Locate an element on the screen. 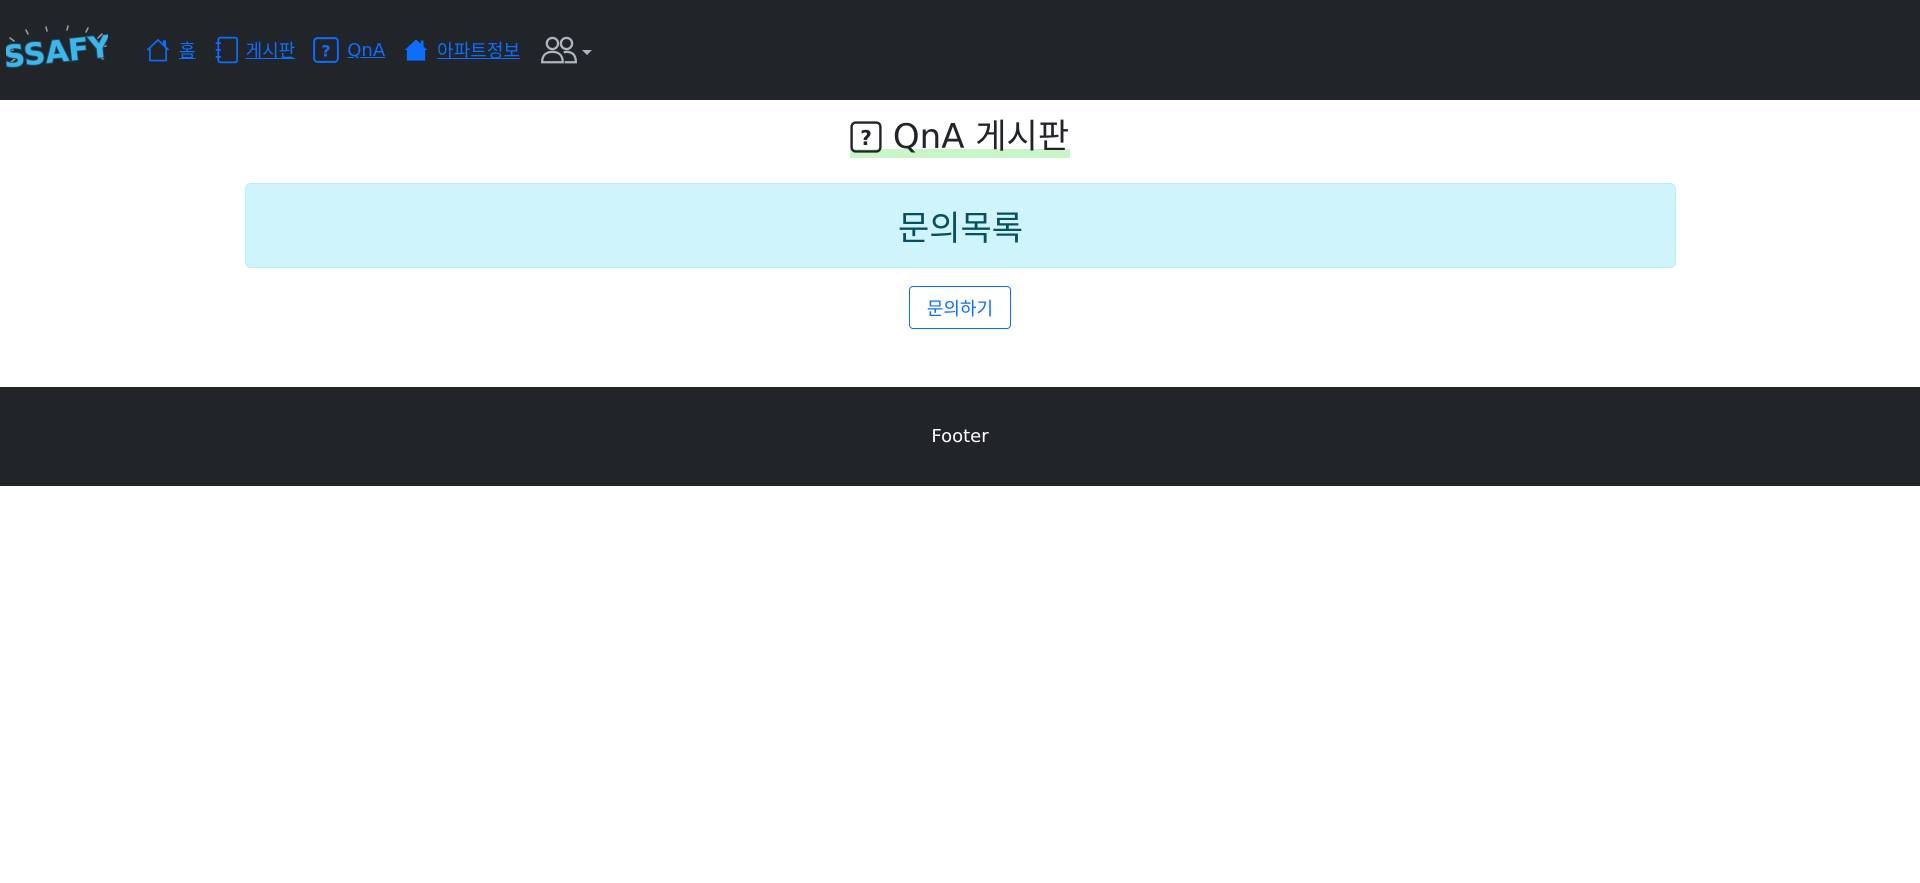 The width and height of the screenshot is (1920, 883). nav-link-qna-label: QnA is located at coordinates (366, 50).